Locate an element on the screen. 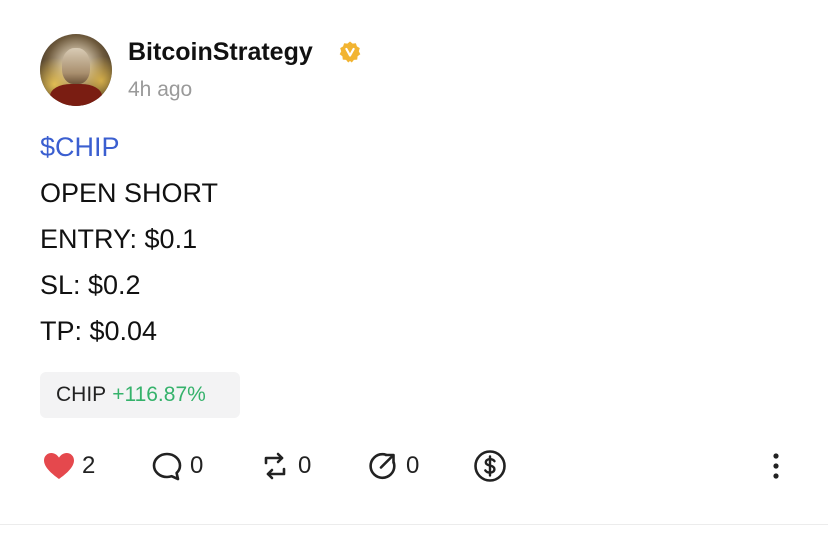 This screenshot has height=540, width=828. heart-icon is located at coordinates (59, 466).